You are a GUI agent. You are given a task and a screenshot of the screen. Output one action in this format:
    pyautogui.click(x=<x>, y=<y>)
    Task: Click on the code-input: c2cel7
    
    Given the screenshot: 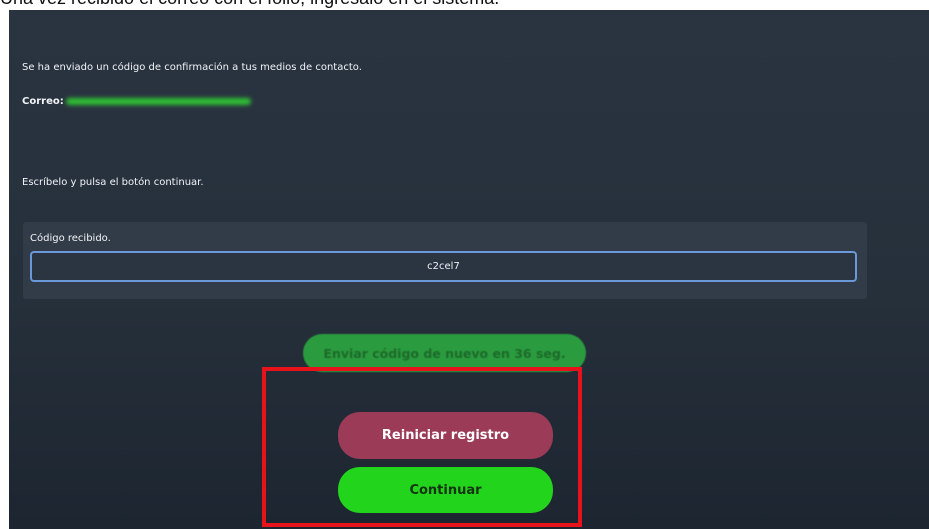 What is the action you would take?
    pyautogui.click(x=443, y=266)
    